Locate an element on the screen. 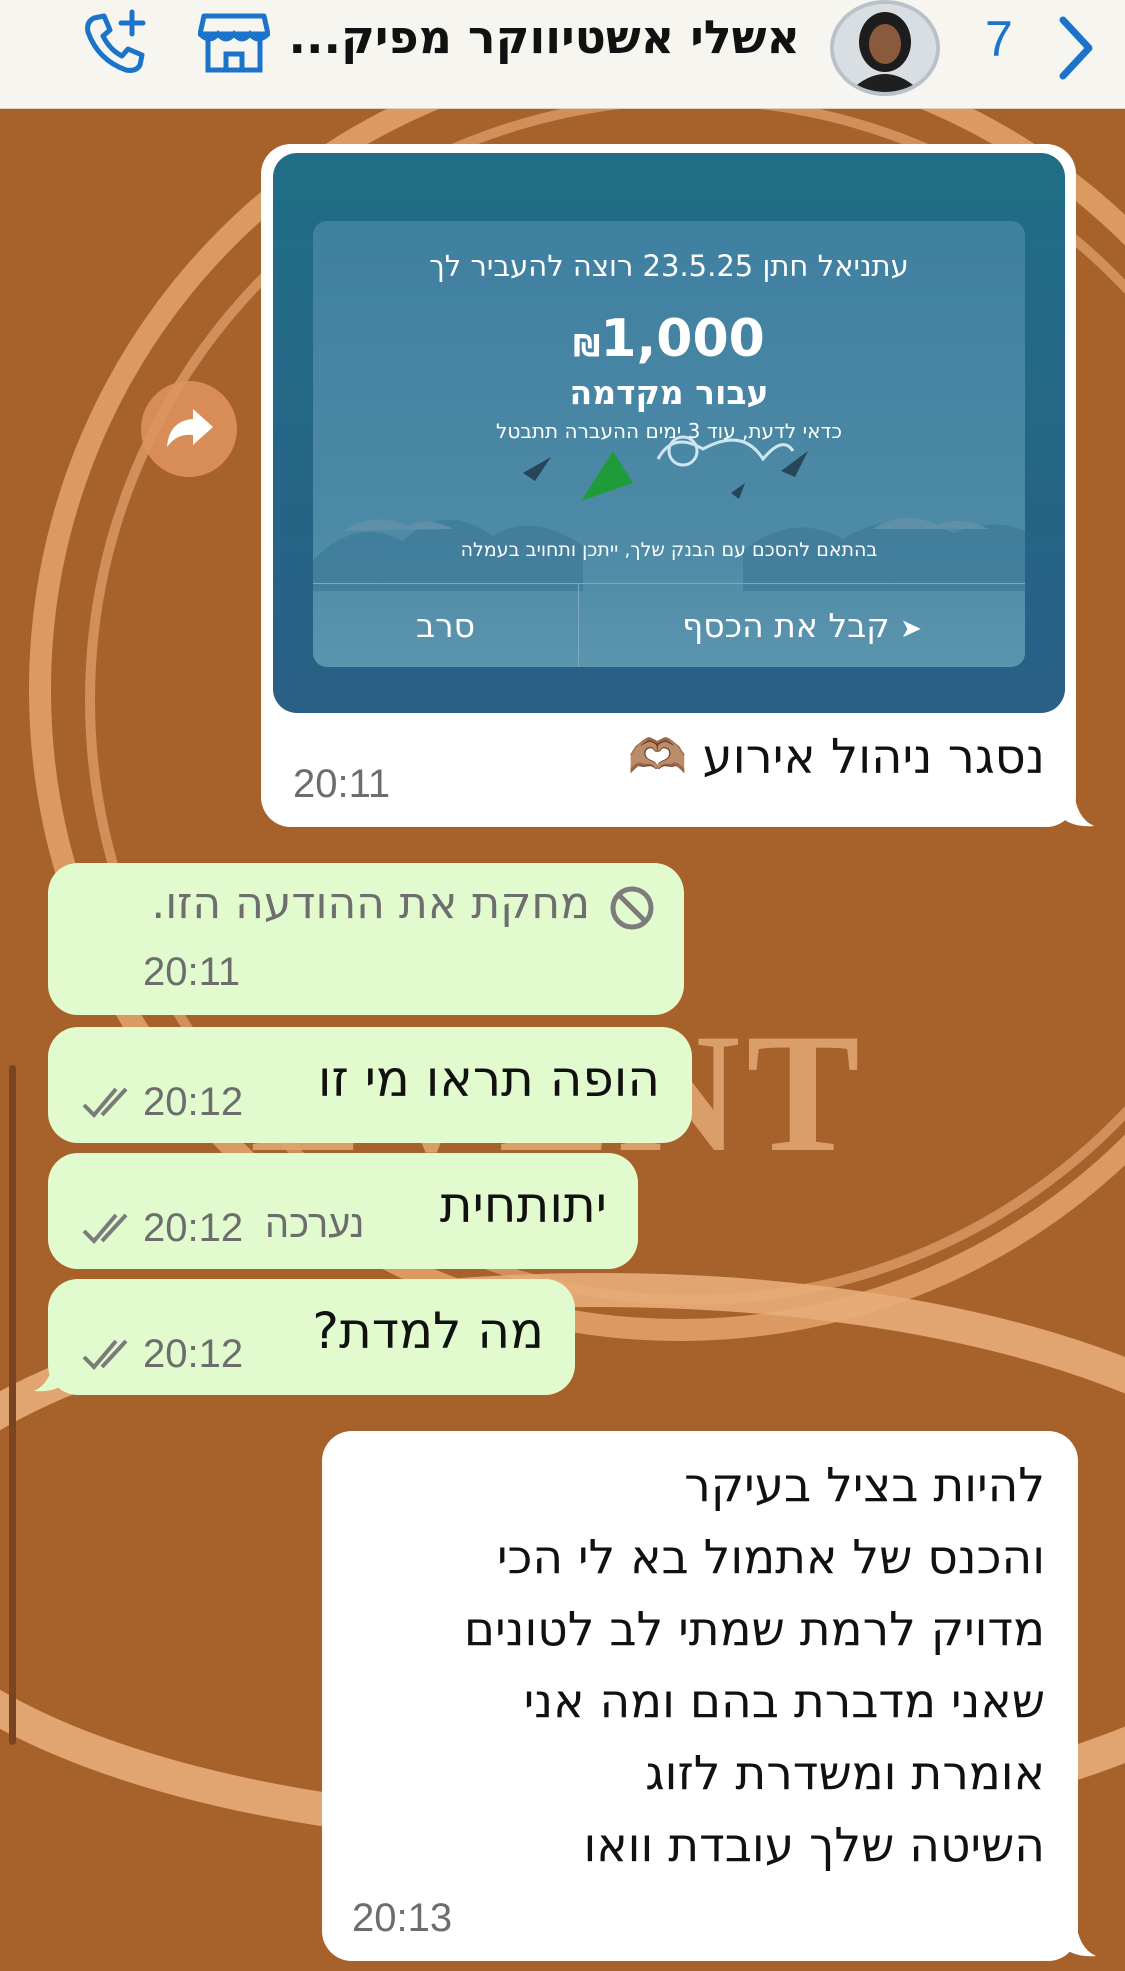 The height and width of the screenshot is (1971, 1125). unread-count: 7 is located at coordinates (999, 39).